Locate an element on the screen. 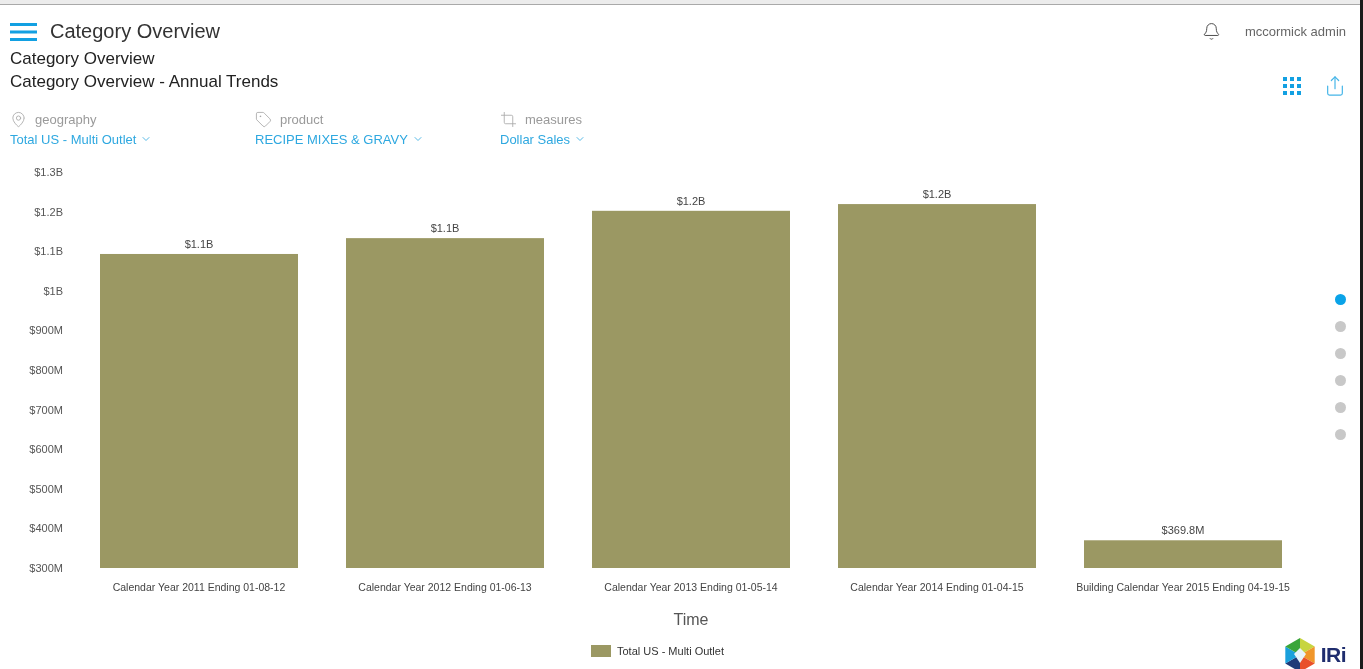 The height and width of the screenshot is (669, 1363). x-axis-label: Calendar Year 2013 Ending 01-05-14 is located at coordinates (691, 587).